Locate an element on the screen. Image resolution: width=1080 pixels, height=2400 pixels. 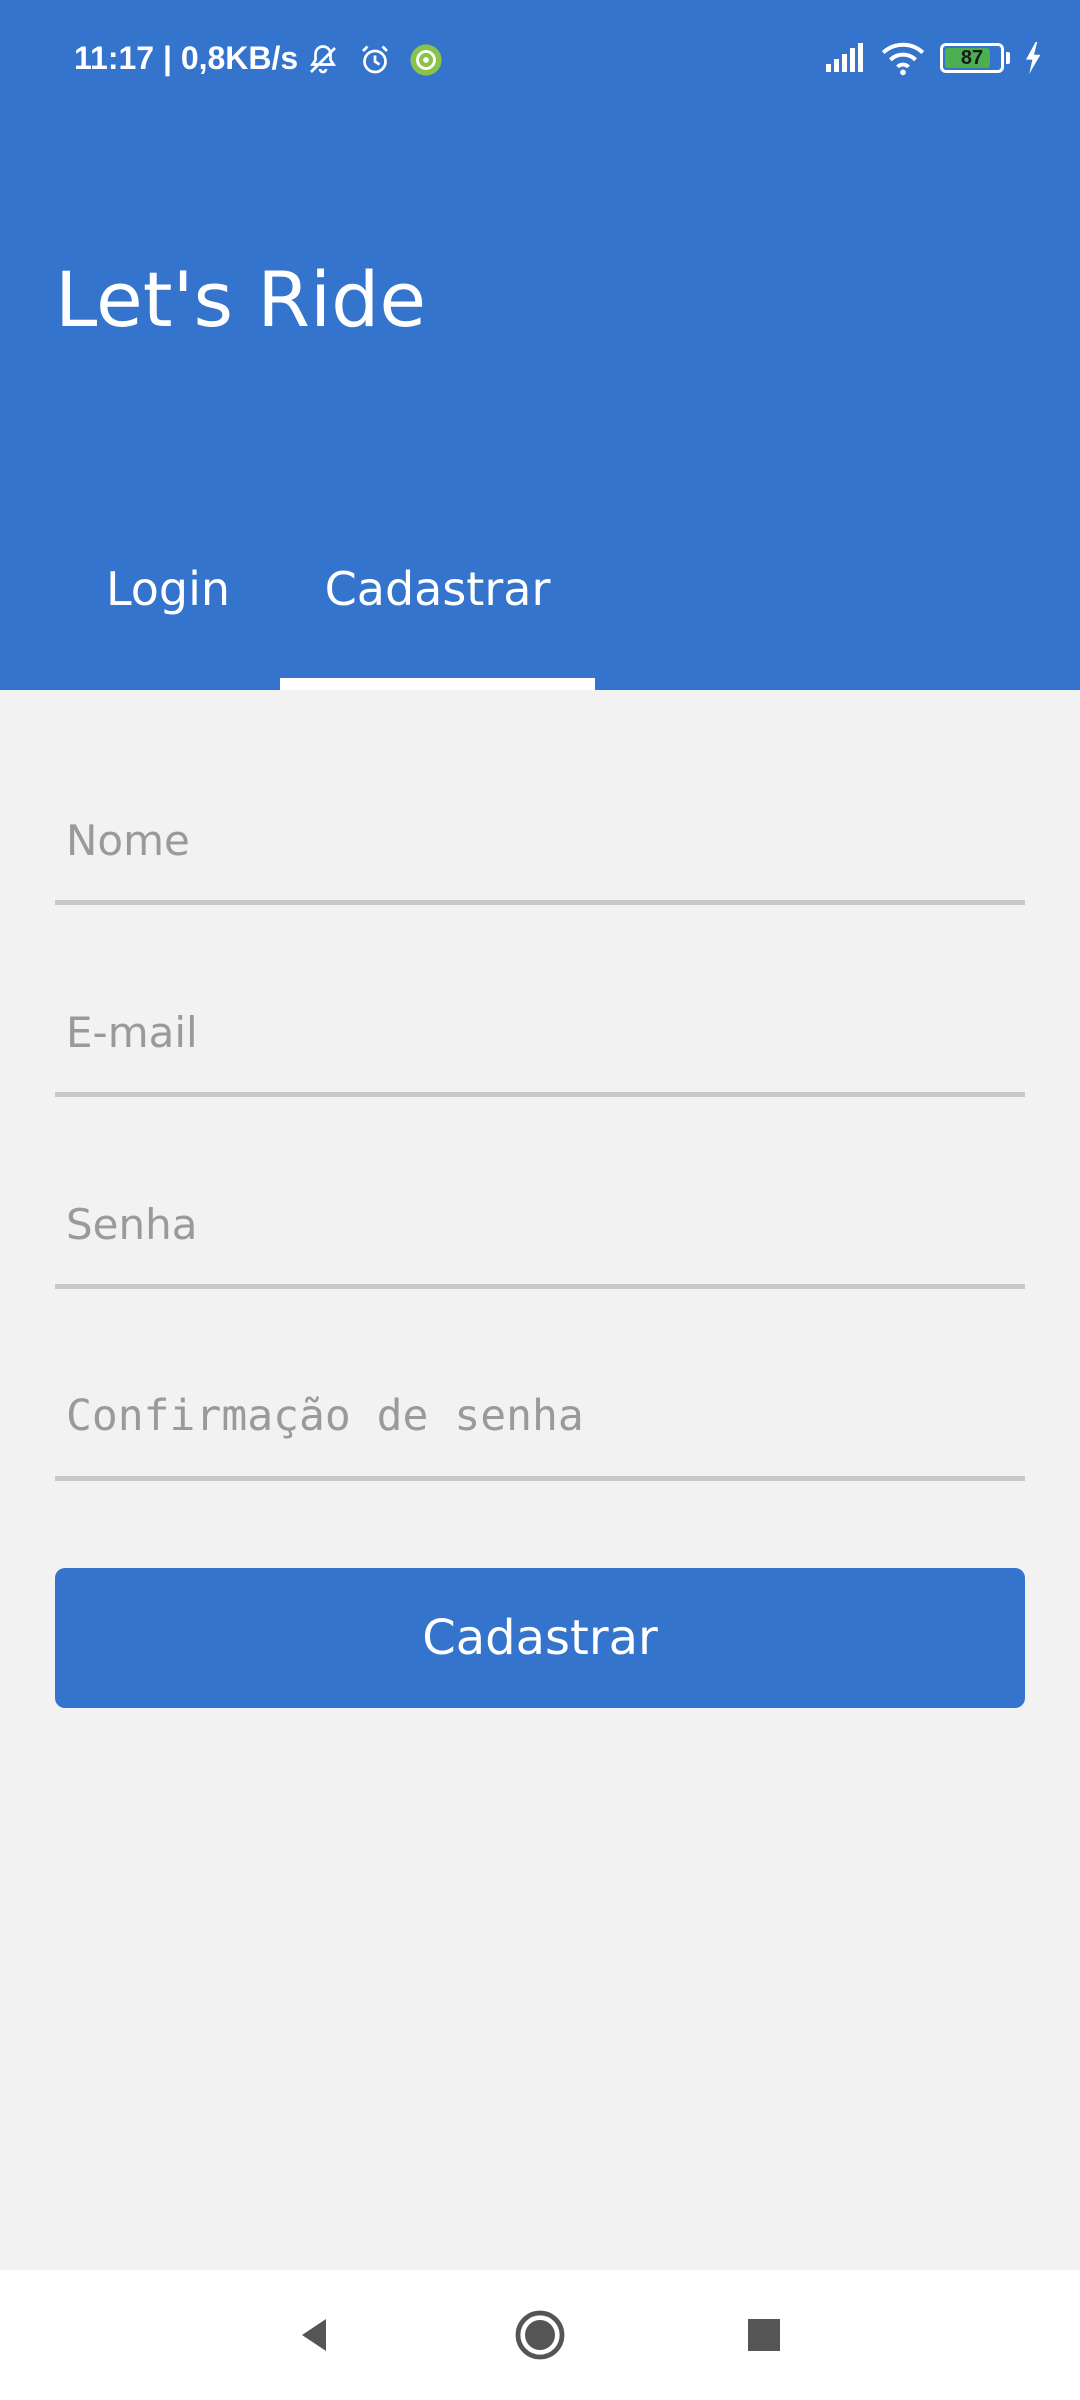
status-bar: 11:17 | 0,8KB/s 87 is located at coordinates (540, 60).